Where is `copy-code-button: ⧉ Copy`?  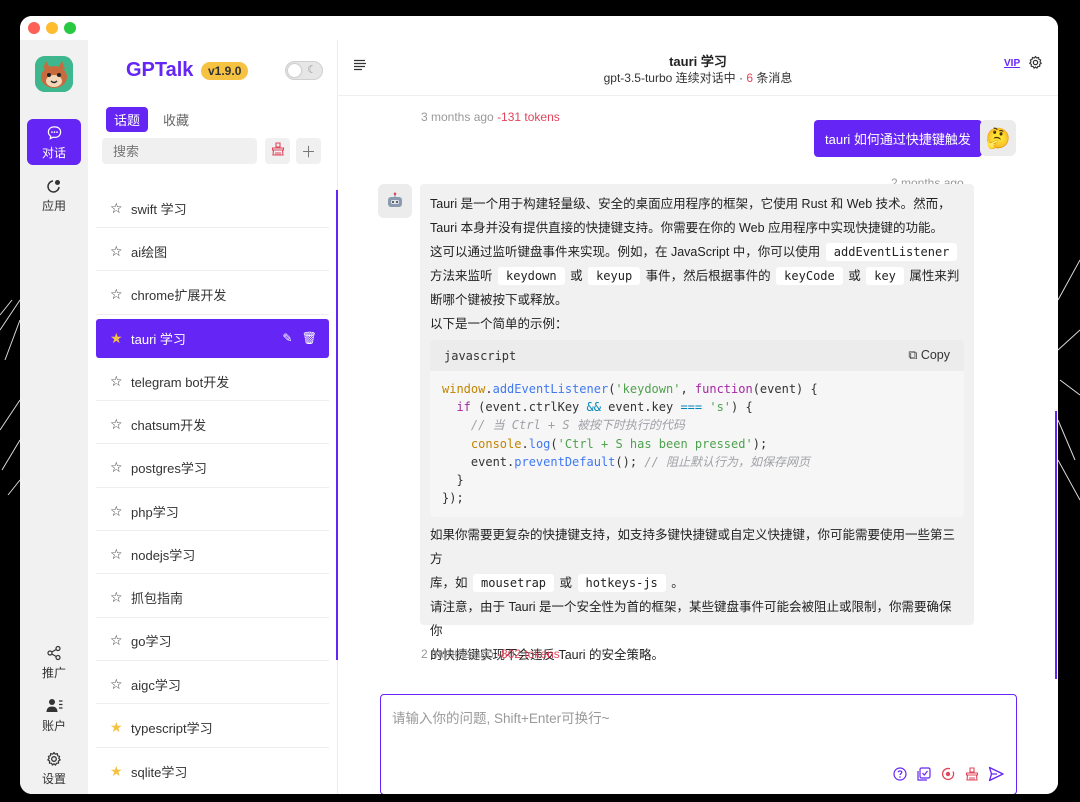
copy-code-button: ⧉ Copy is located at coordinates (929, 355).